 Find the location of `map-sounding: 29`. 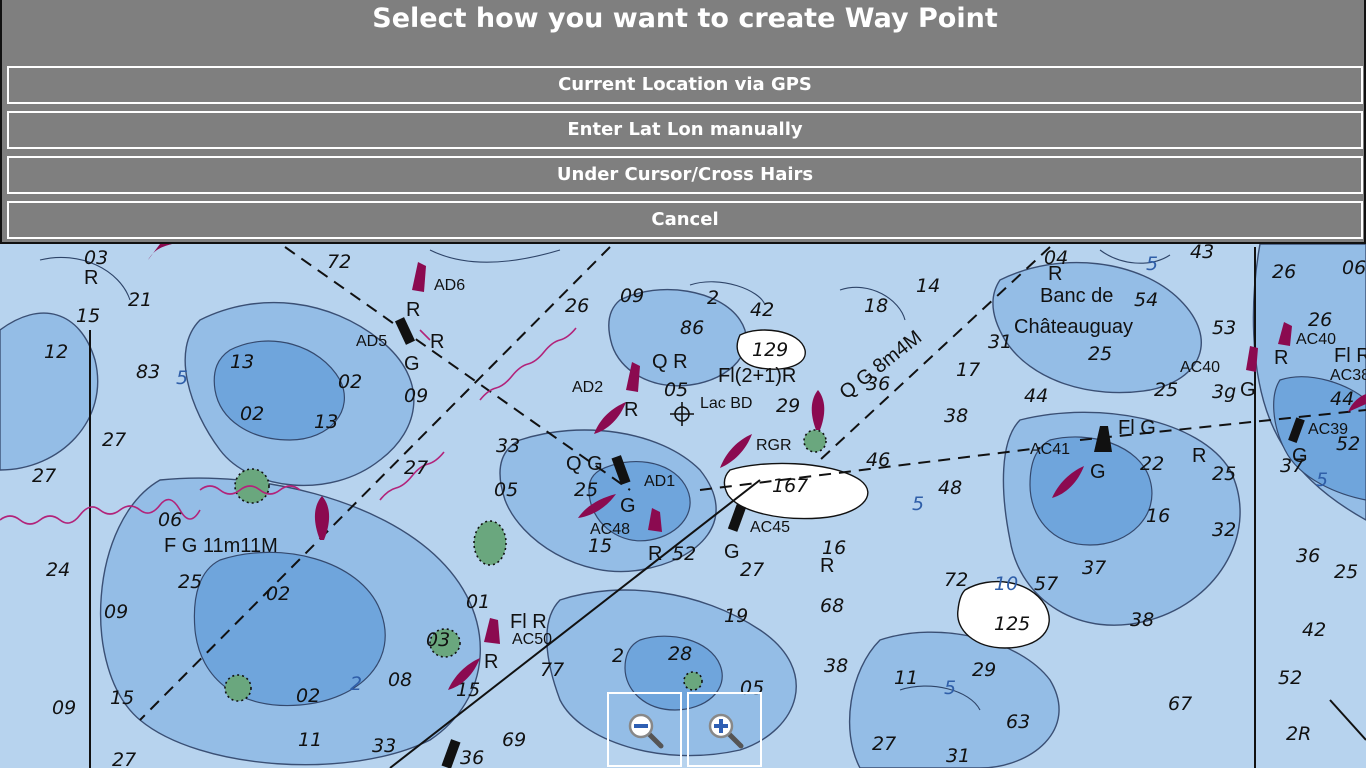

map-sounding: 29 is located at coordinates (984, 670).